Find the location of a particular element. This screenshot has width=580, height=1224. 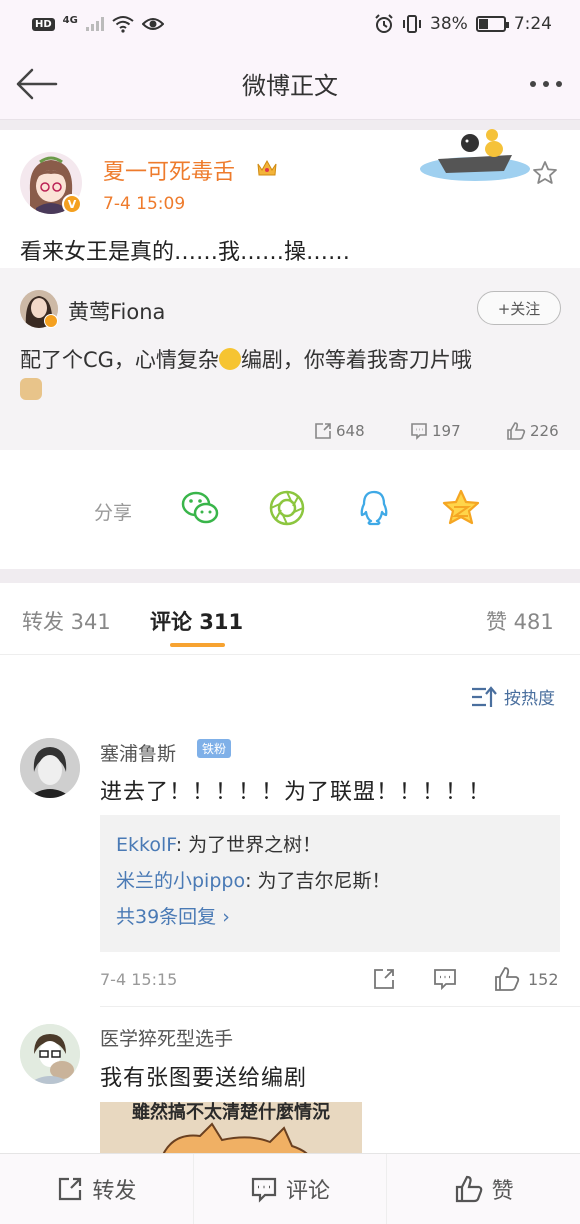

page-title: 微博正文 is located at coordinates (290, 86).